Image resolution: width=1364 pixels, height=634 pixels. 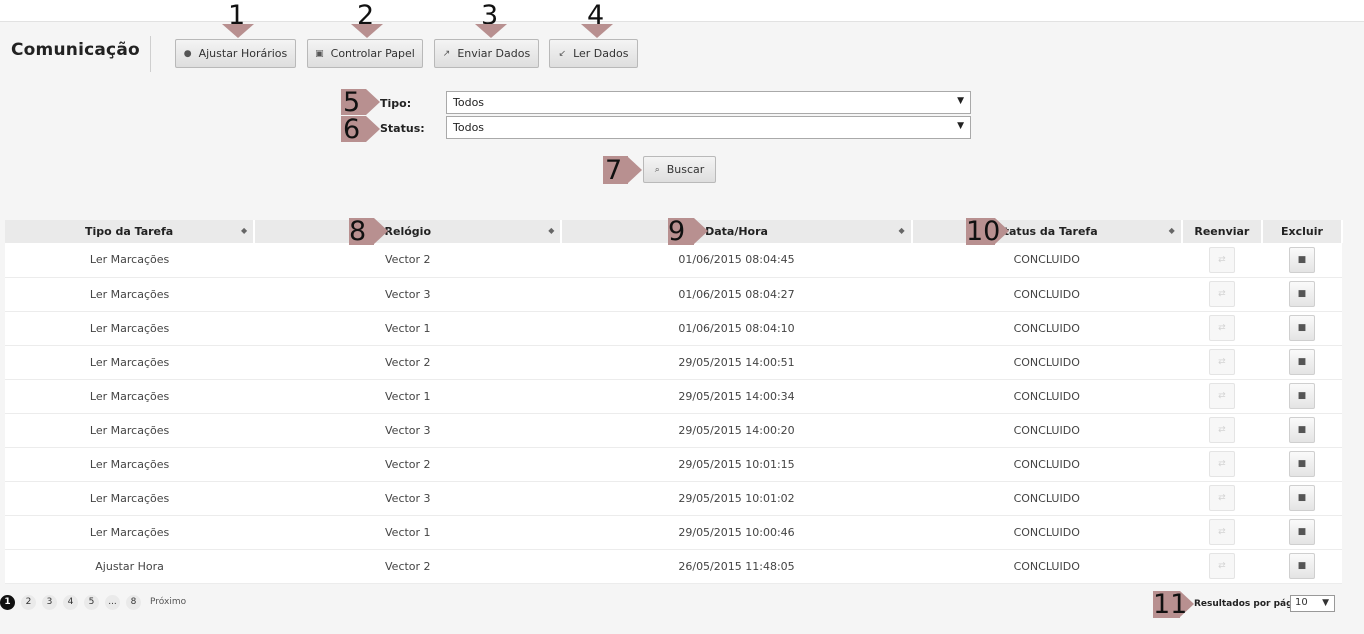 I want to click on send-data-label: Enviar Dados, so click(x=494, y=53).